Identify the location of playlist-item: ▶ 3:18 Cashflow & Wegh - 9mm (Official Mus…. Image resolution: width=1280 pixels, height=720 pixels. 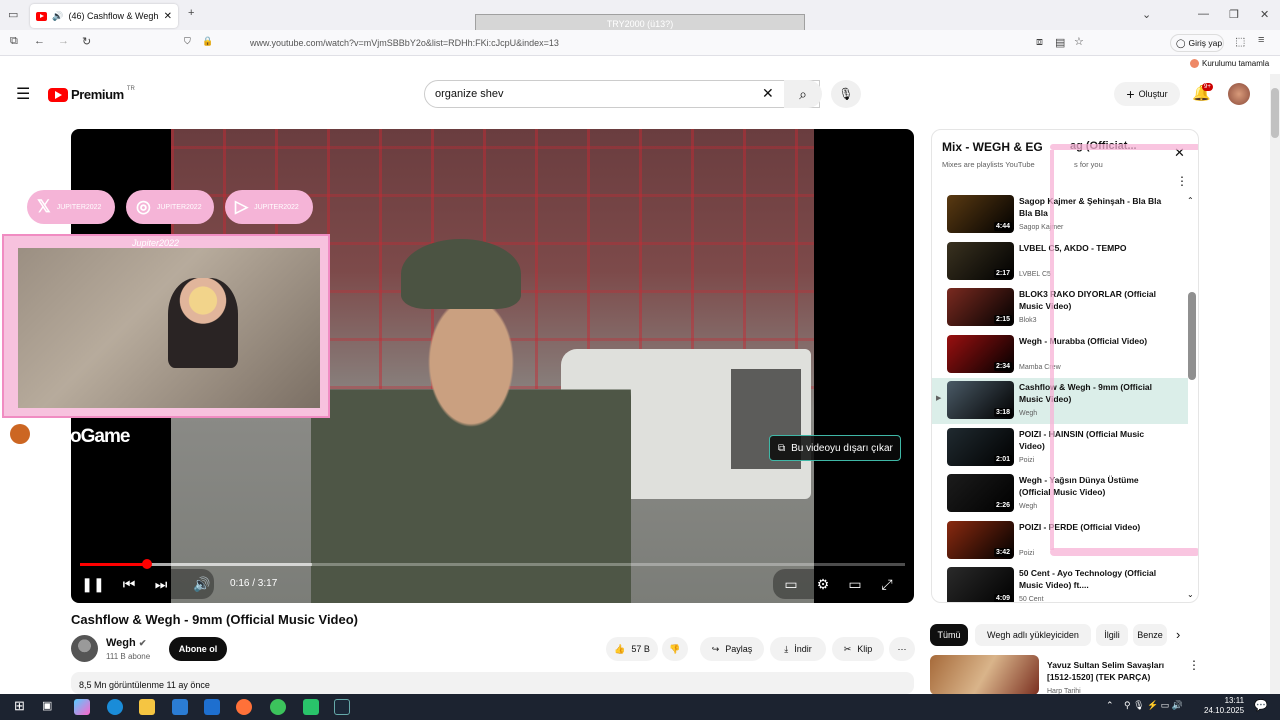
(1060, 401).